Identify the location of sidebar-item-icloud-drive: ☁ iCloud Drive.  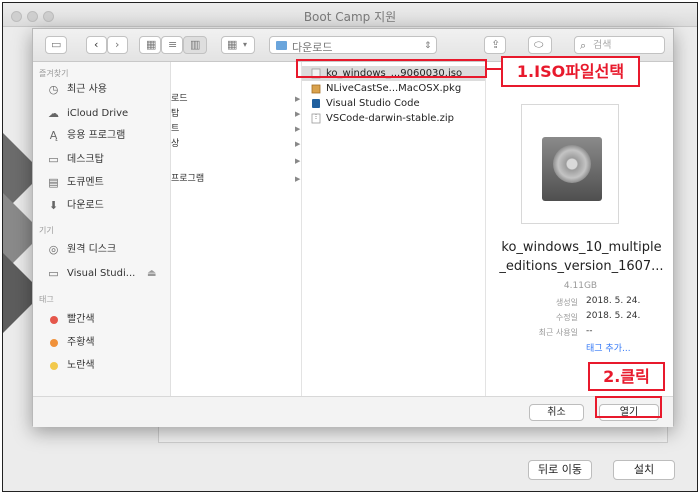
(108, 114).